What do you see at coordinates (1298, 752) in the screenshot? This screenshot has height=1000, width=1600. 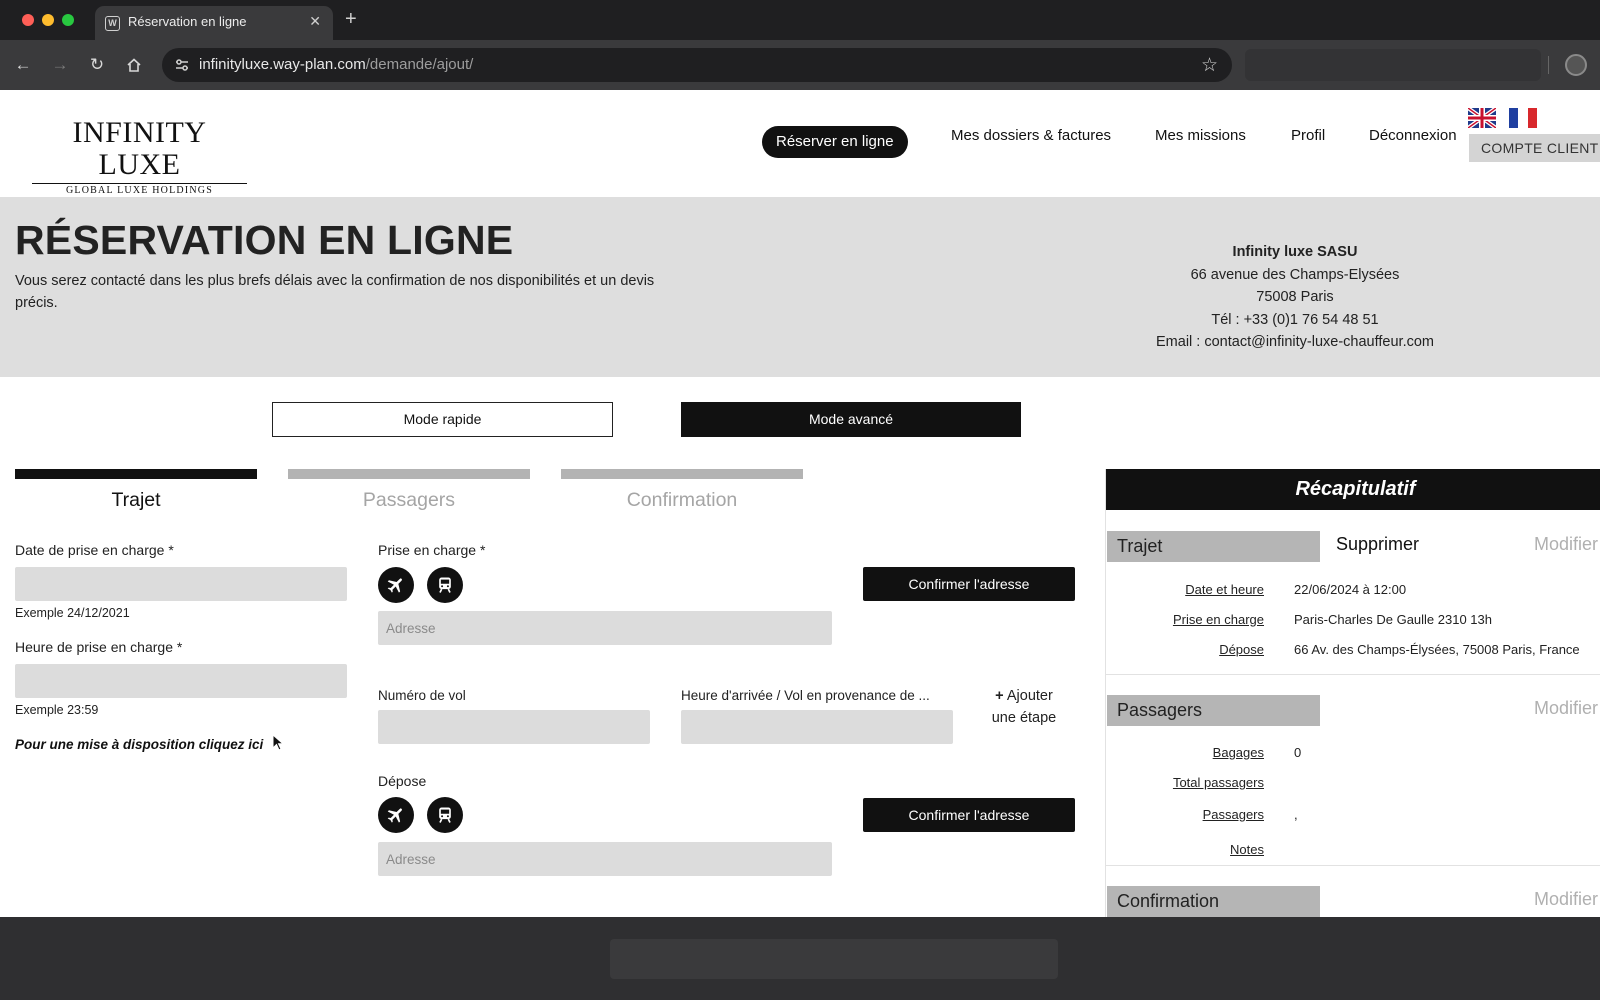 I see `recap-value-bagages: 0` at bounding box center [1298, 752].